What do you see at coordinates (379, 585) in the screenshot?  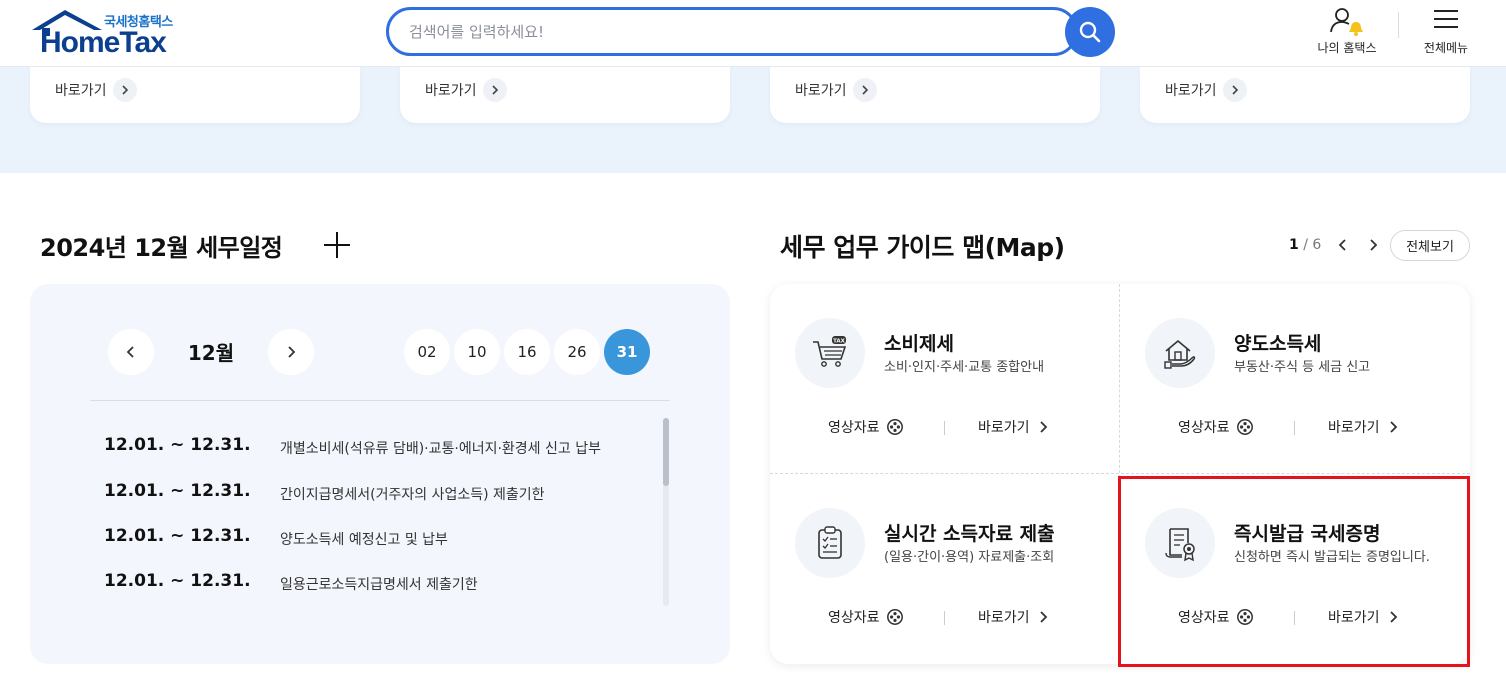 I see `schedule-text: 일용근로소득지급명세서 제출기한` at bounding box center [379, 585].